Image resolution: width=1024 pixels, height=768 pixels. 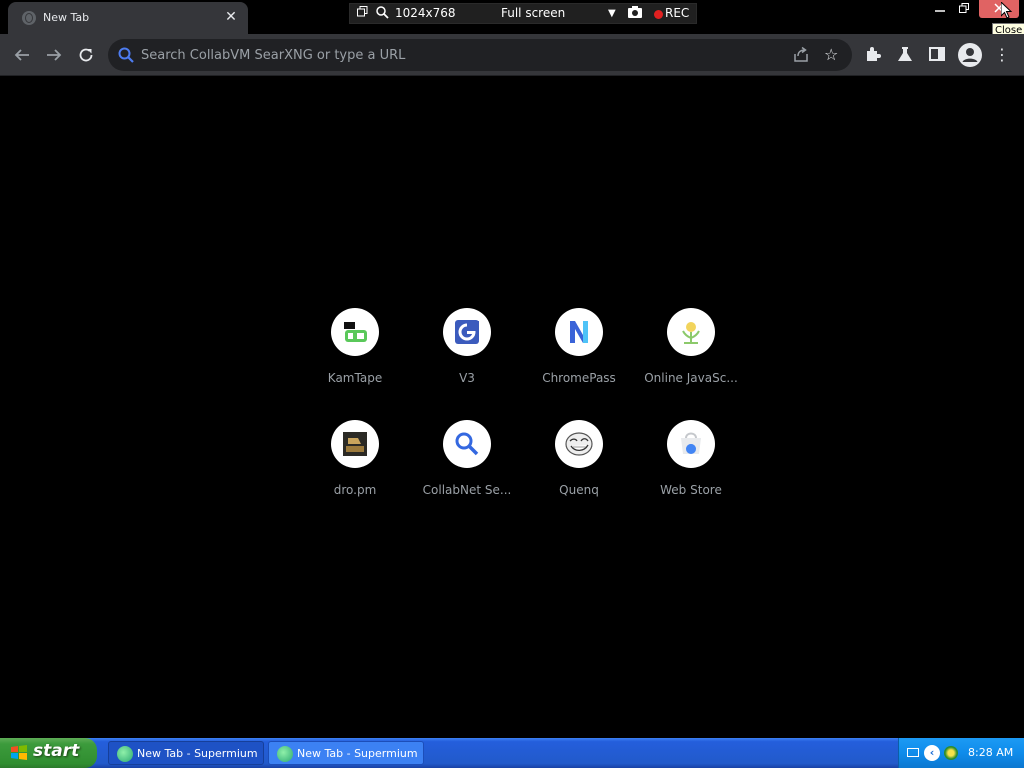 I want to click on collabnet-search-icon, so click(x=467, y=444).